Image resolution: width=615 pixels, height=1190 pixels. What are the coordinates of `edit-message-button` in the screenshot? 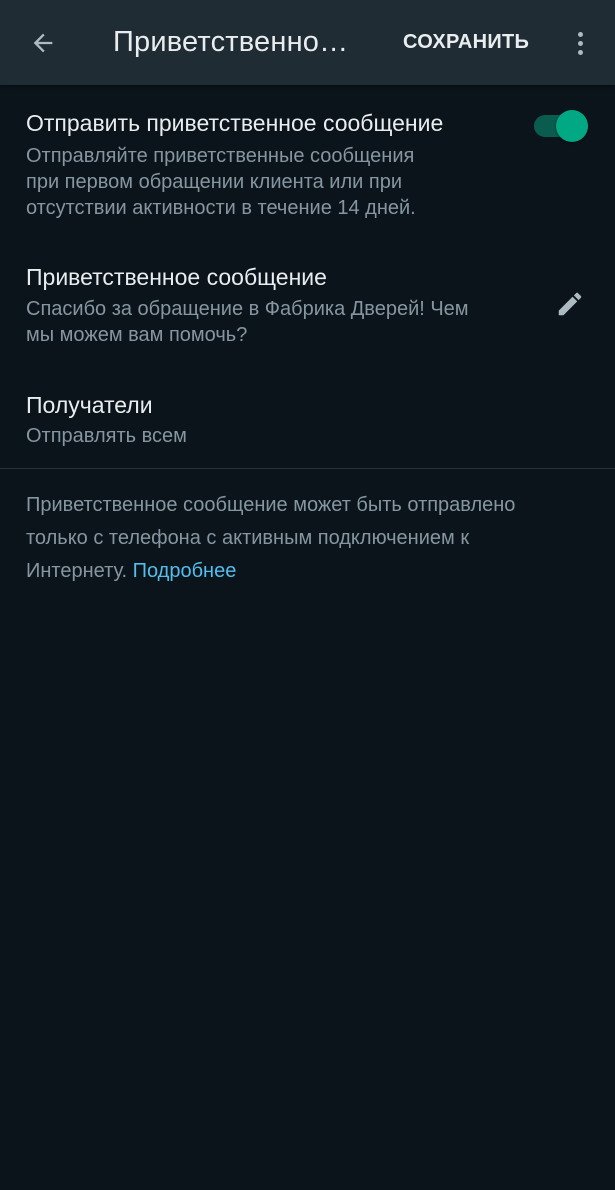 It's located at (570, 304).